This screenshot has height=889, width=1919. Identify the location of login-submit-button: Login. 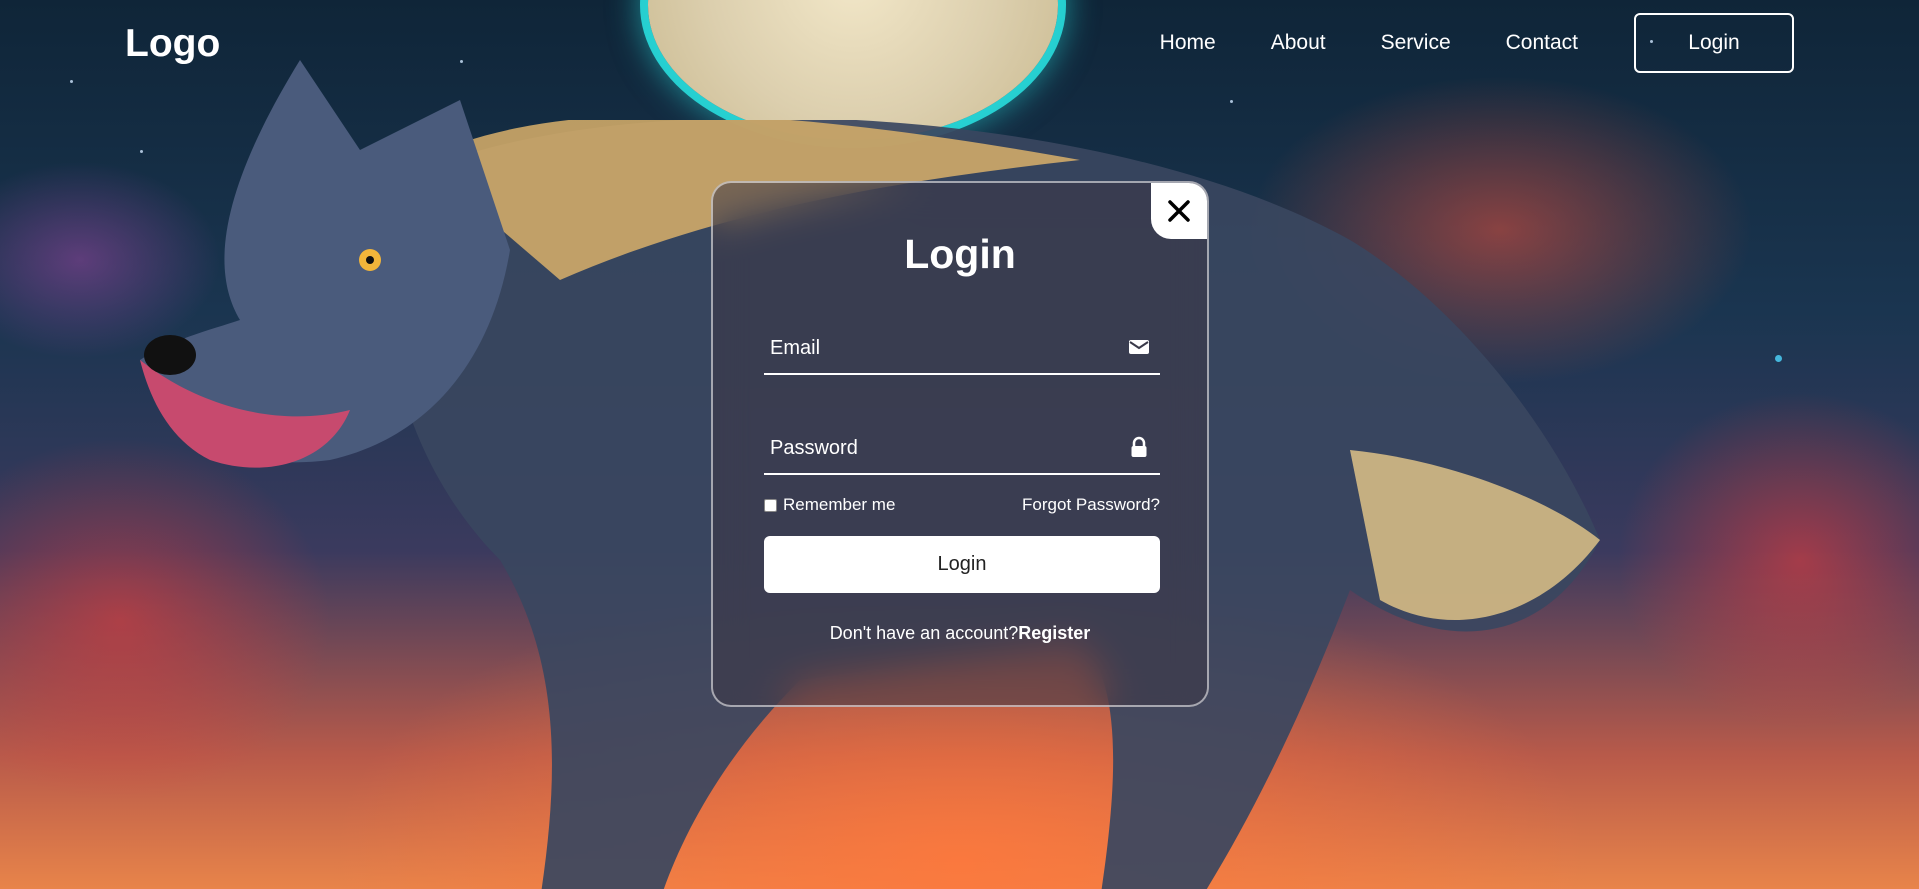
(962, 564).